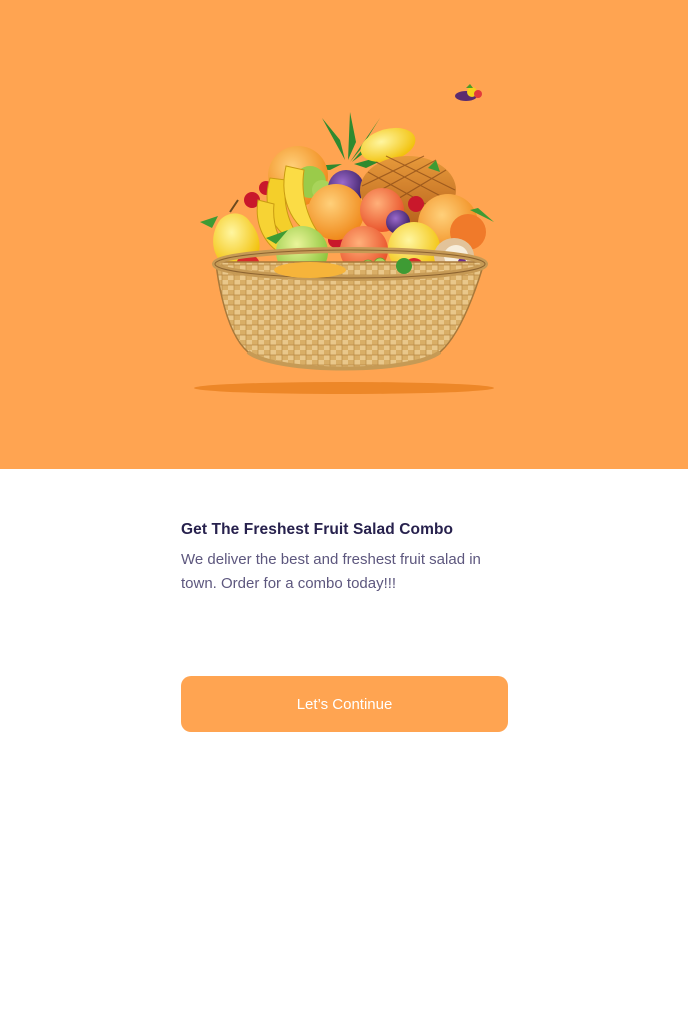  I want to click on fruit-basket-illustration, so click(344, 239).